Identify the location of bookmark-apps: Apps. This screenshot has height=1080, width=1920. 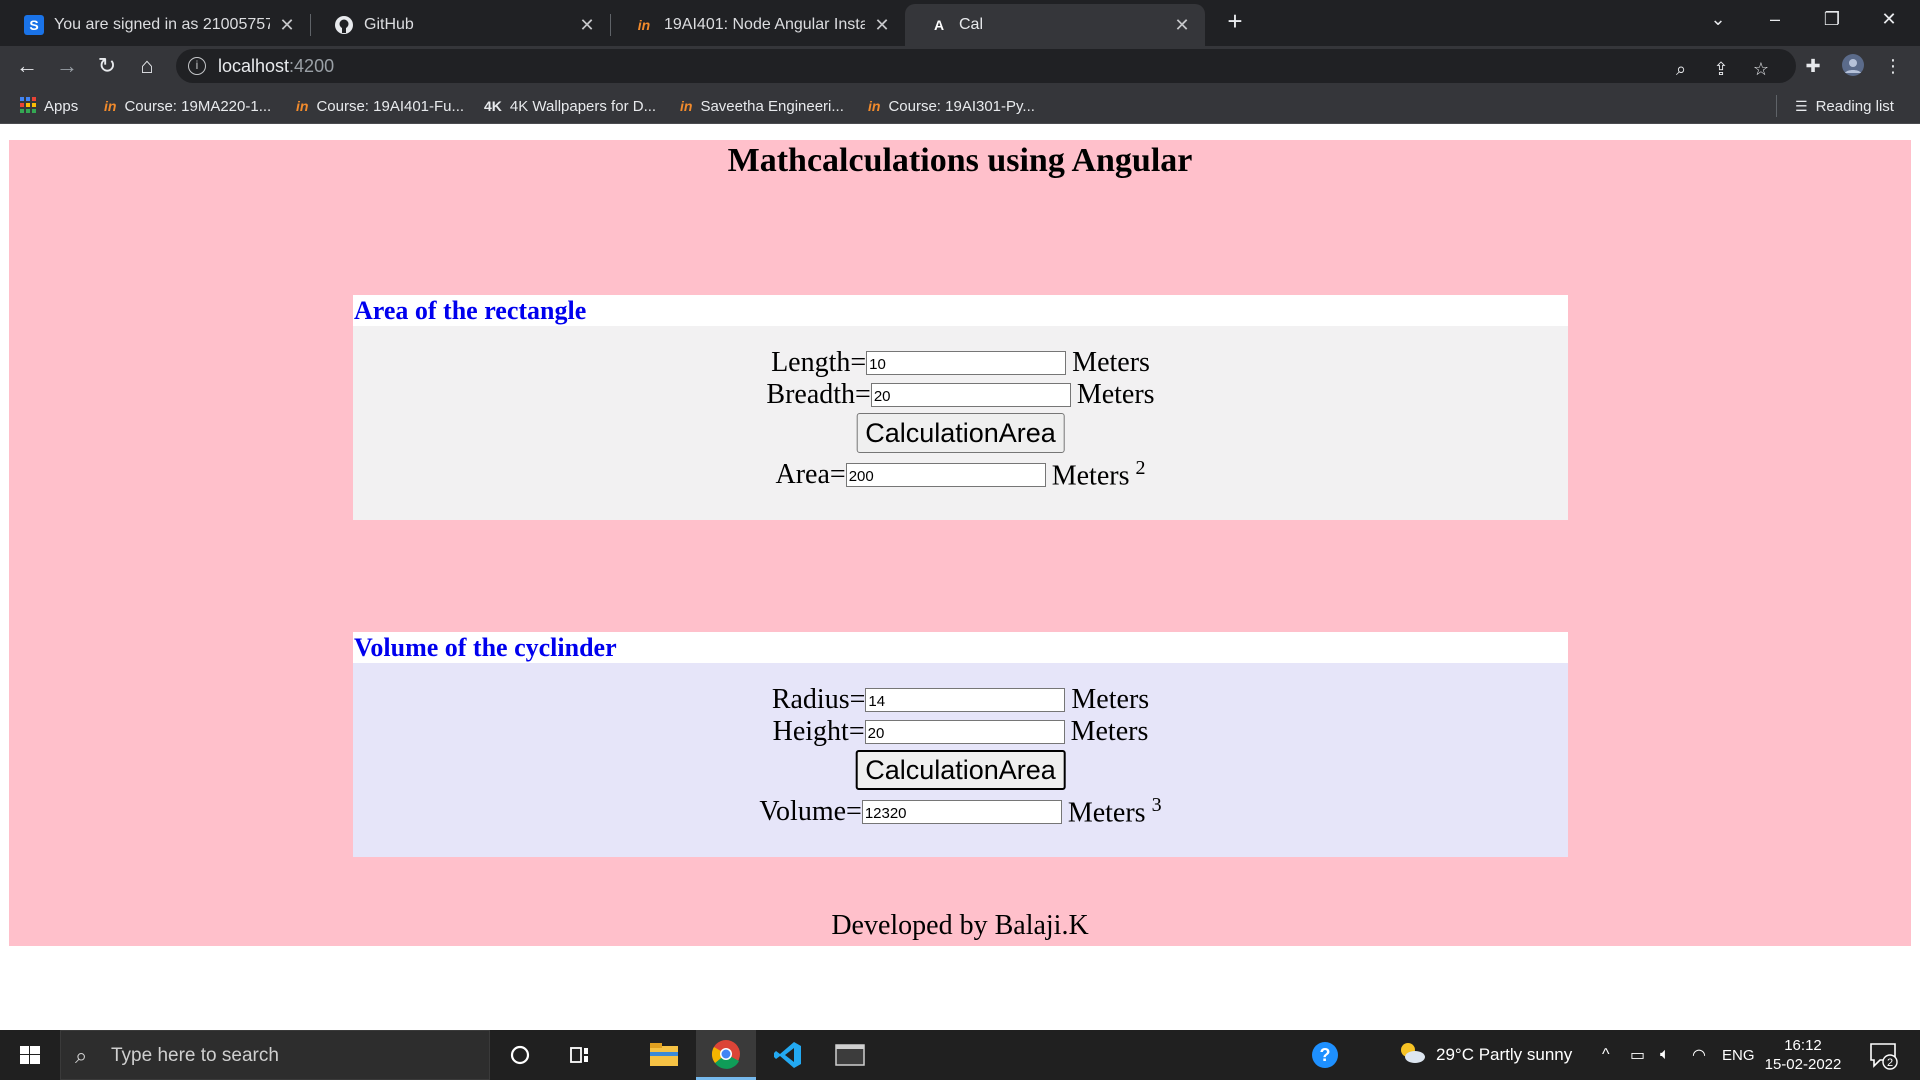
(49, 106).